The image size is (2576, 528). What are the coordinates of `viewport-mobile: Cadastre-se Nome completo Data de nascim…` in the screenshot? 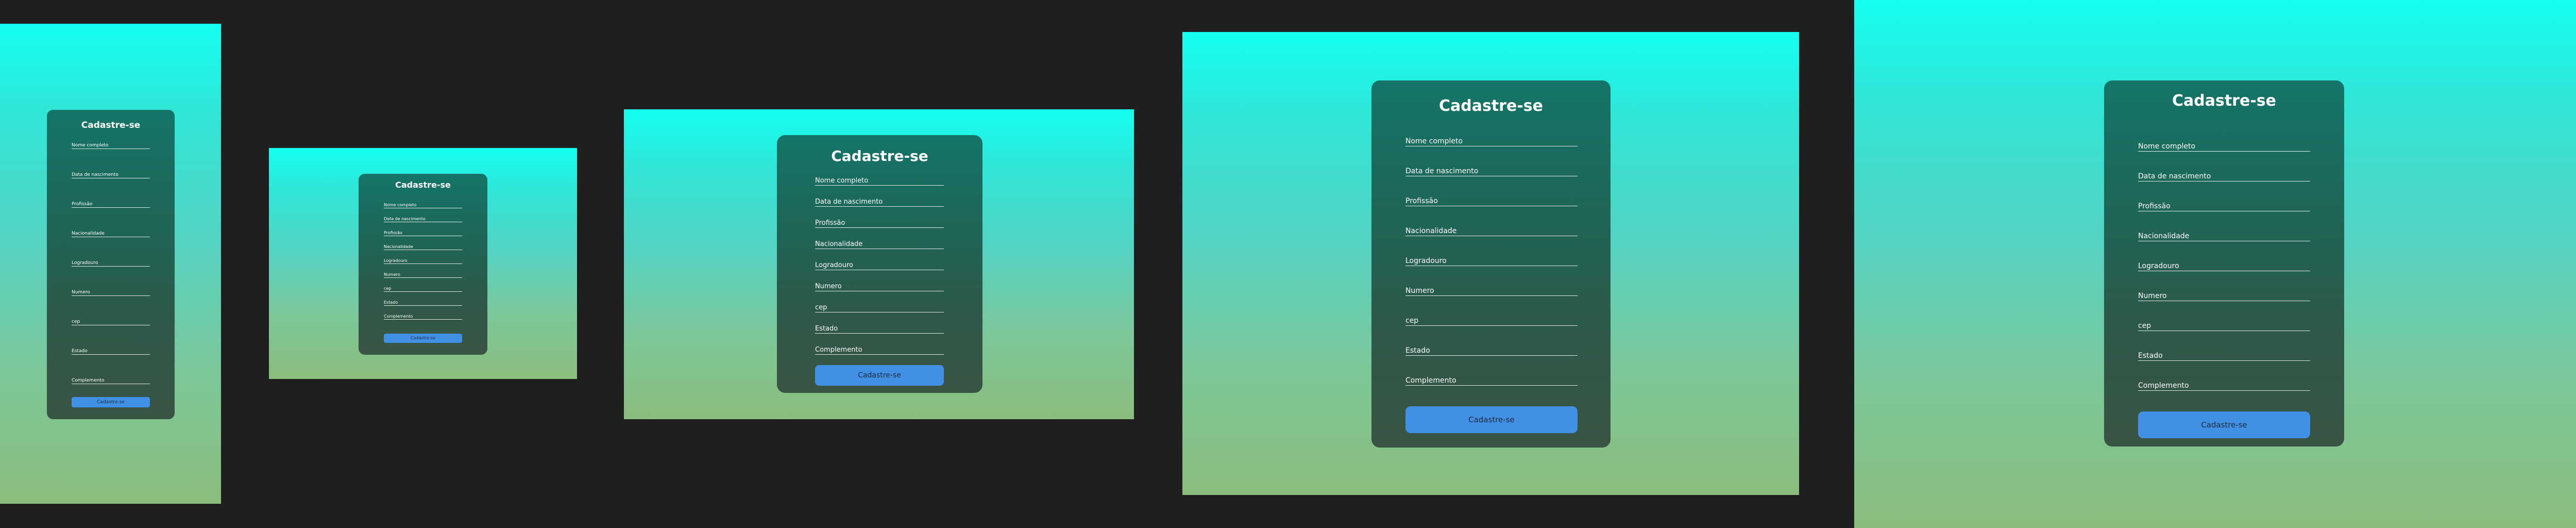 It's located at (111, 264).